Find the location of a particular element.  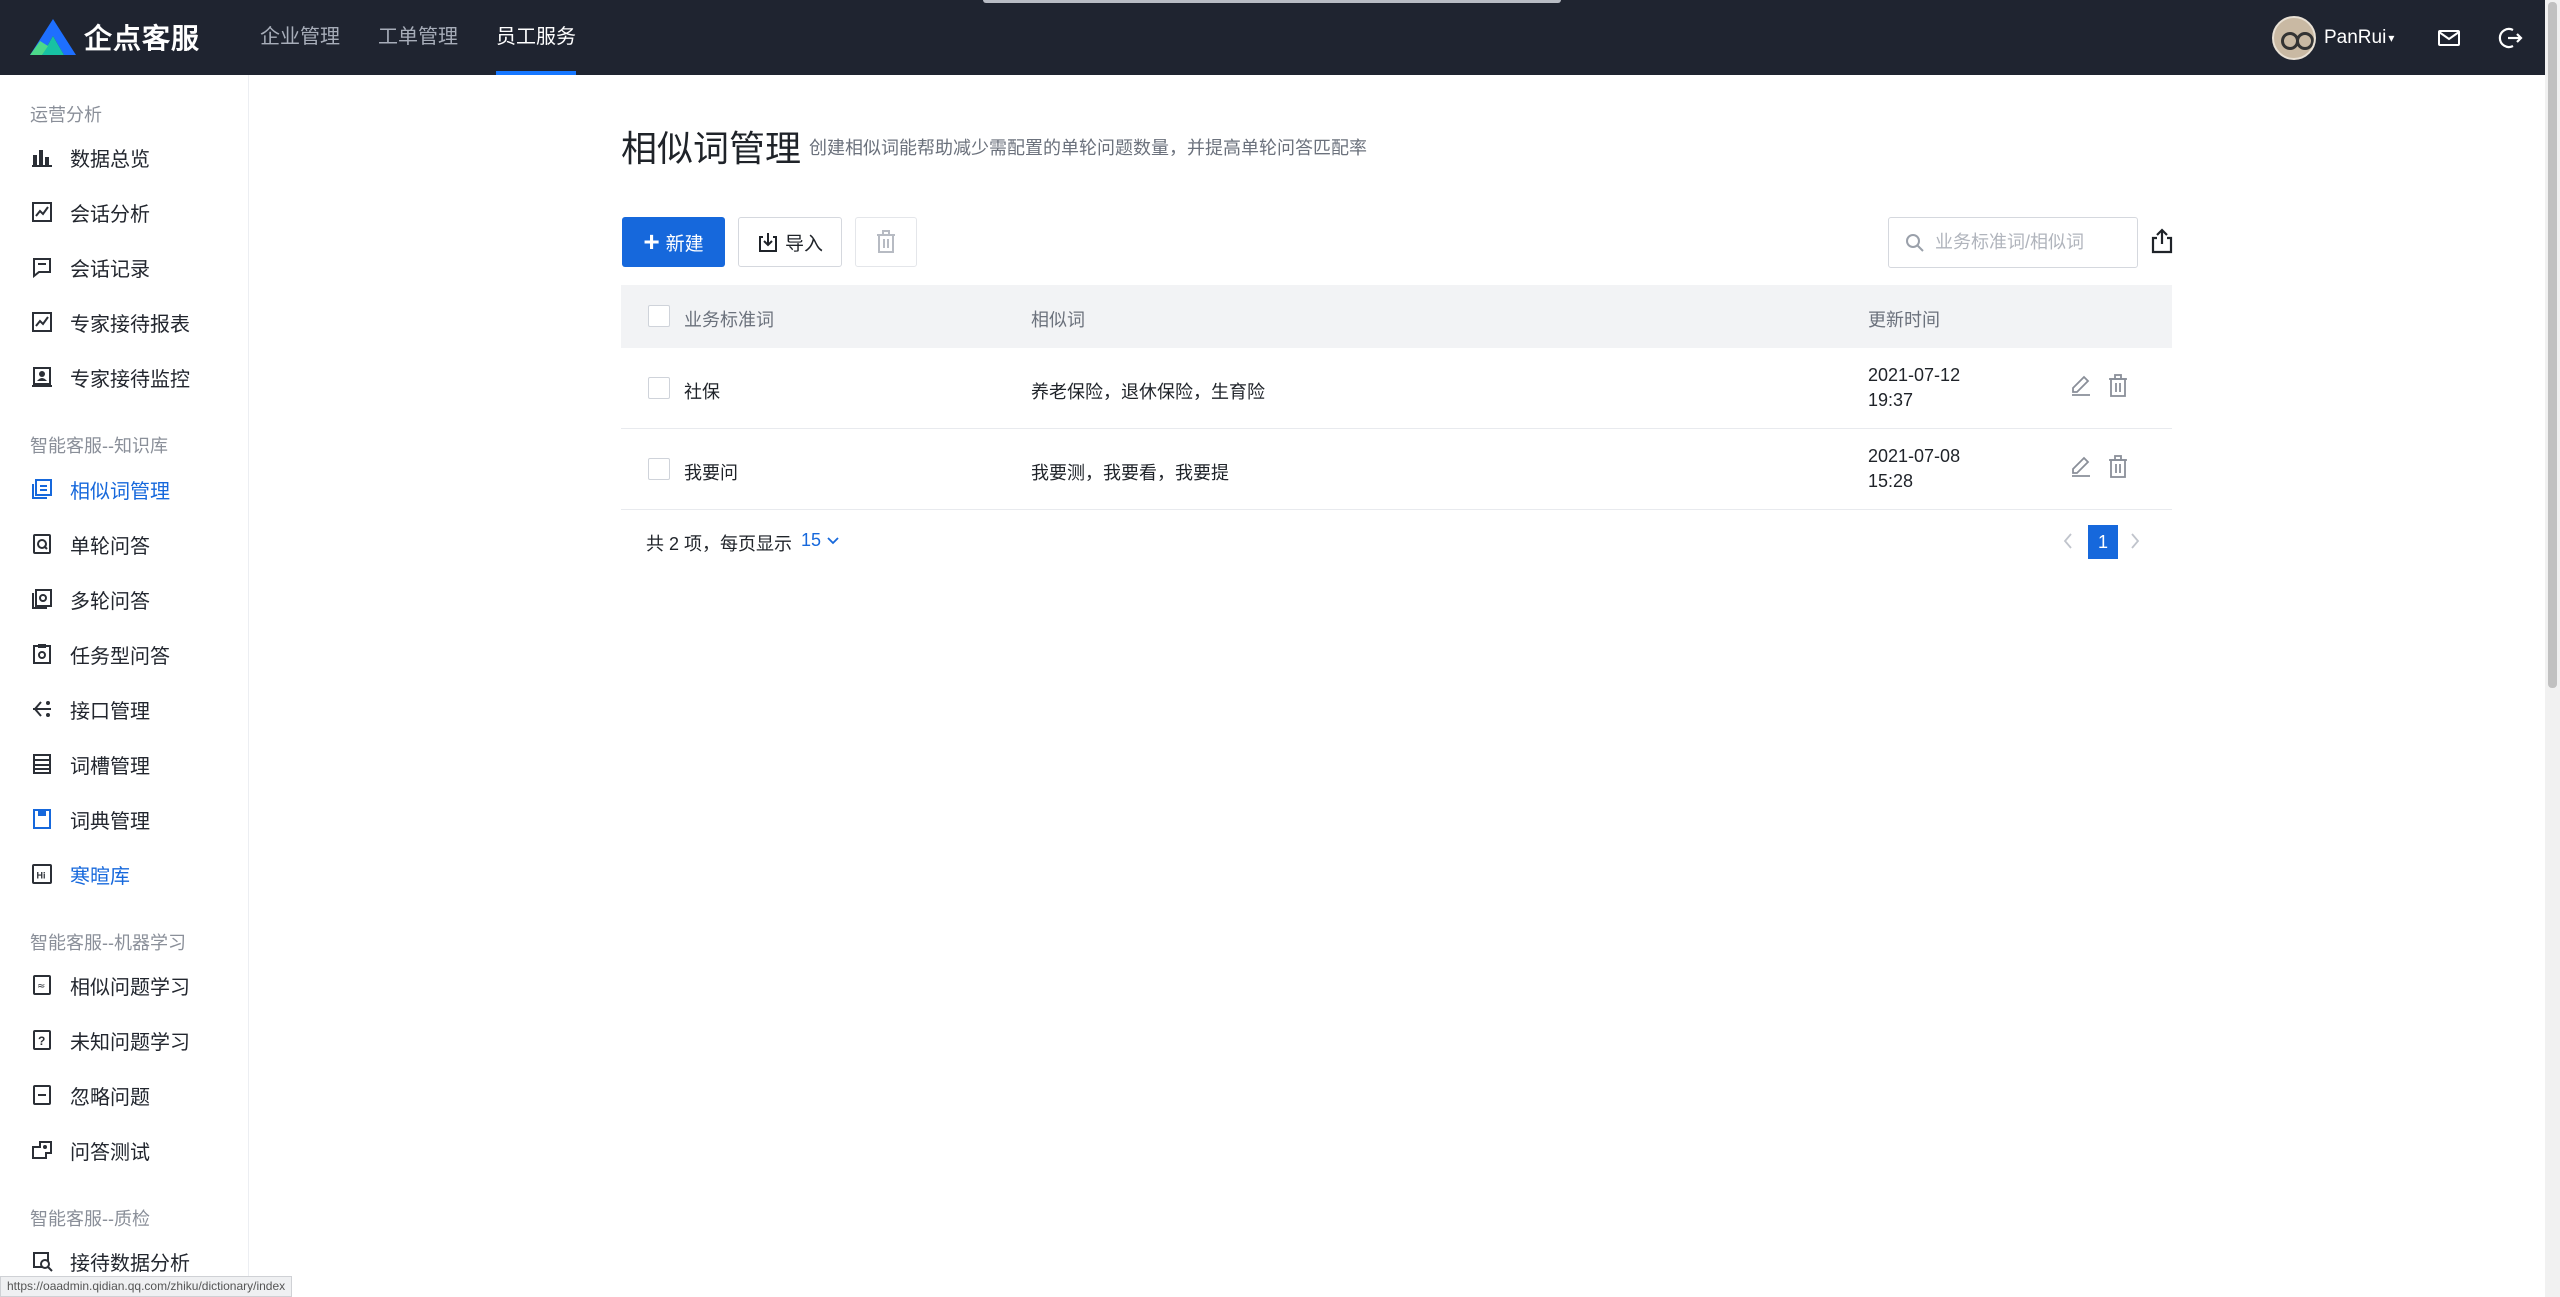

sidebar-group-title: 运营分析 is located at coordinates (66, 115).